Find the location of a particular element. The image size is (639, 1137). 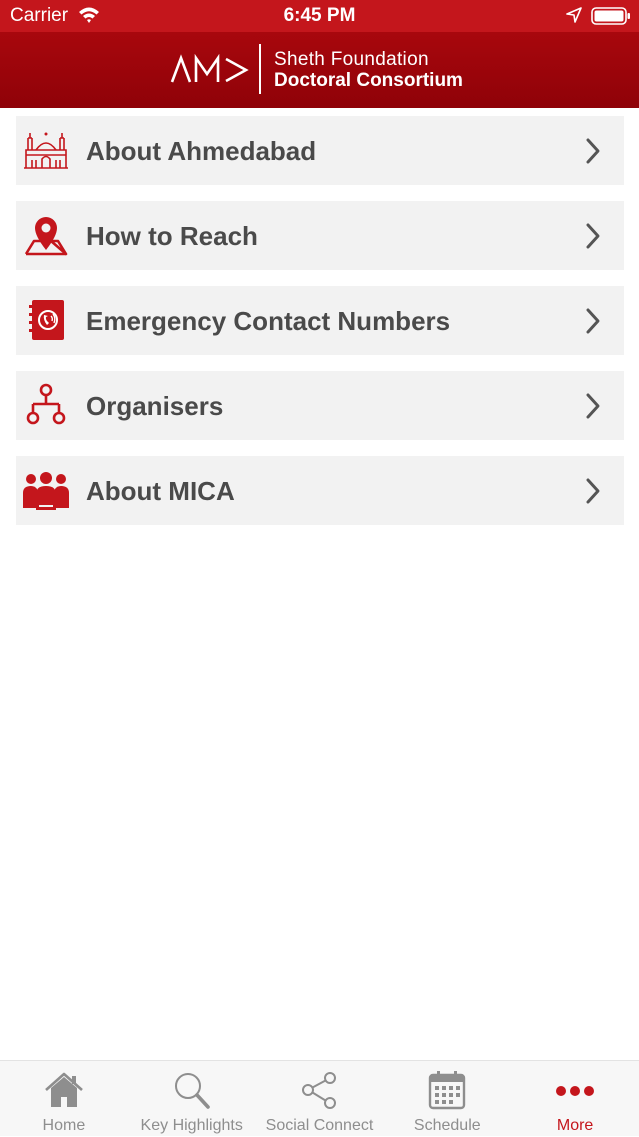

tab-home: Home is located at coordinates (64, 1099).